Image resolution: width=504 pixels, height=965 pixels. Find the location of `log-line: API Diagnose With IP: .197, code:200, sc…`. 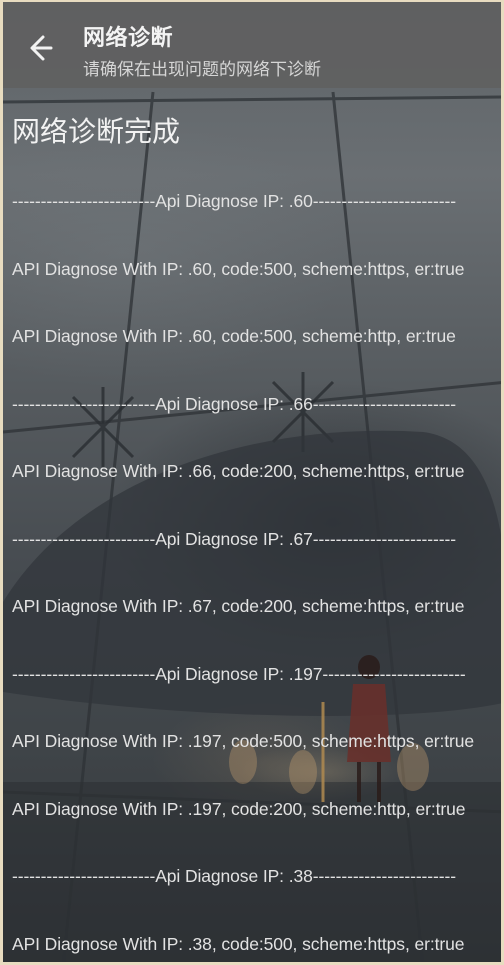

log-line: API Diagnose With IP: .197, code:200, sc… is located at coordinates (239, 808).